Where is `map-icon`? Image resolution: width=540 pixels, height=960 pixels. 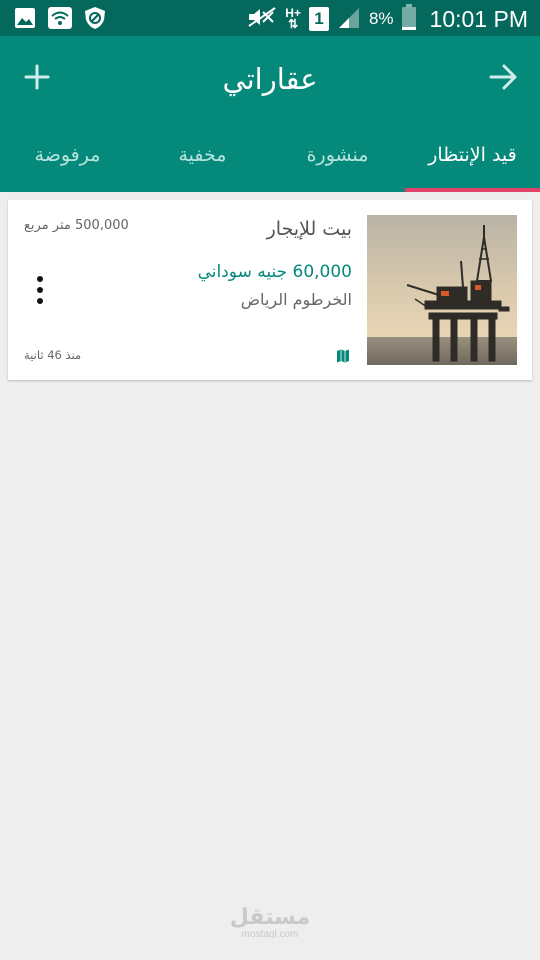 map-icon is located at coordinates (343, 356).